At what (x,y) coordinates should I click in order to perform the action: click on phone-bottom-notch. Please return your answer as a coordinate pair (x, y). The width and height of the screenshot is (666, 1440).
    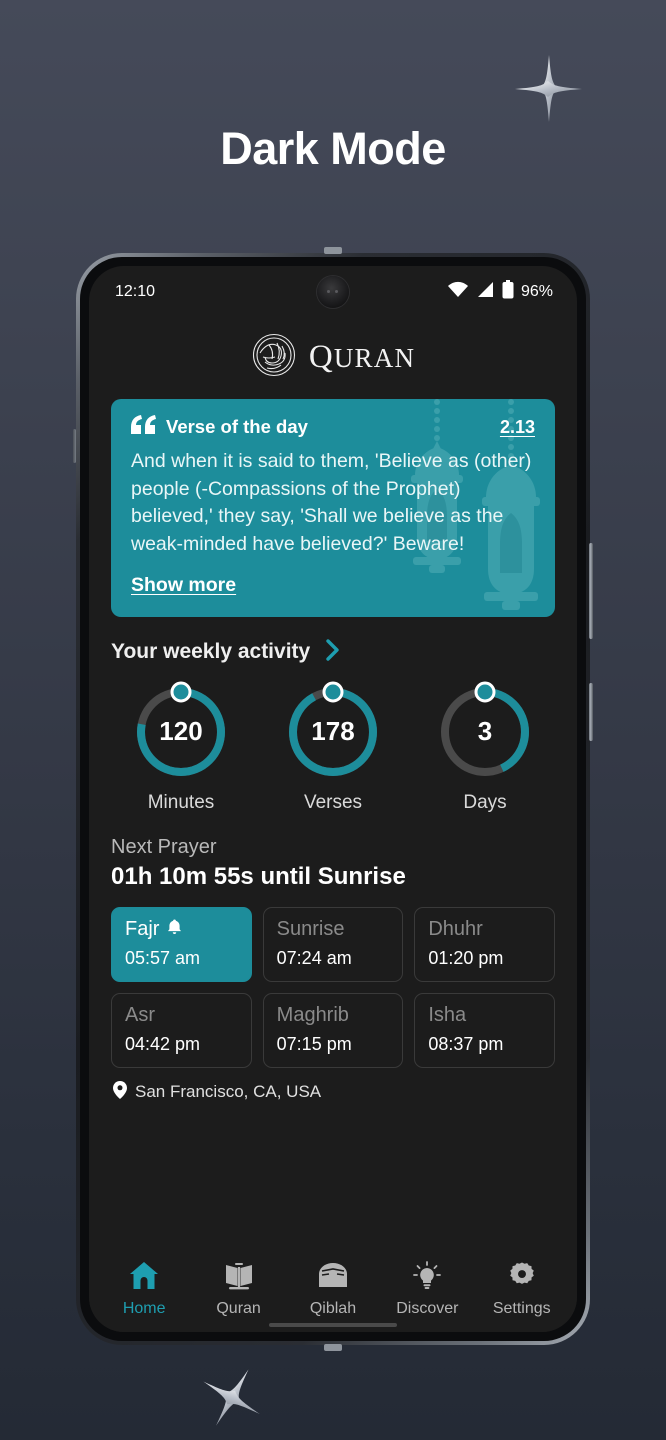
    Looking at the image, I should click on (333, 1347).